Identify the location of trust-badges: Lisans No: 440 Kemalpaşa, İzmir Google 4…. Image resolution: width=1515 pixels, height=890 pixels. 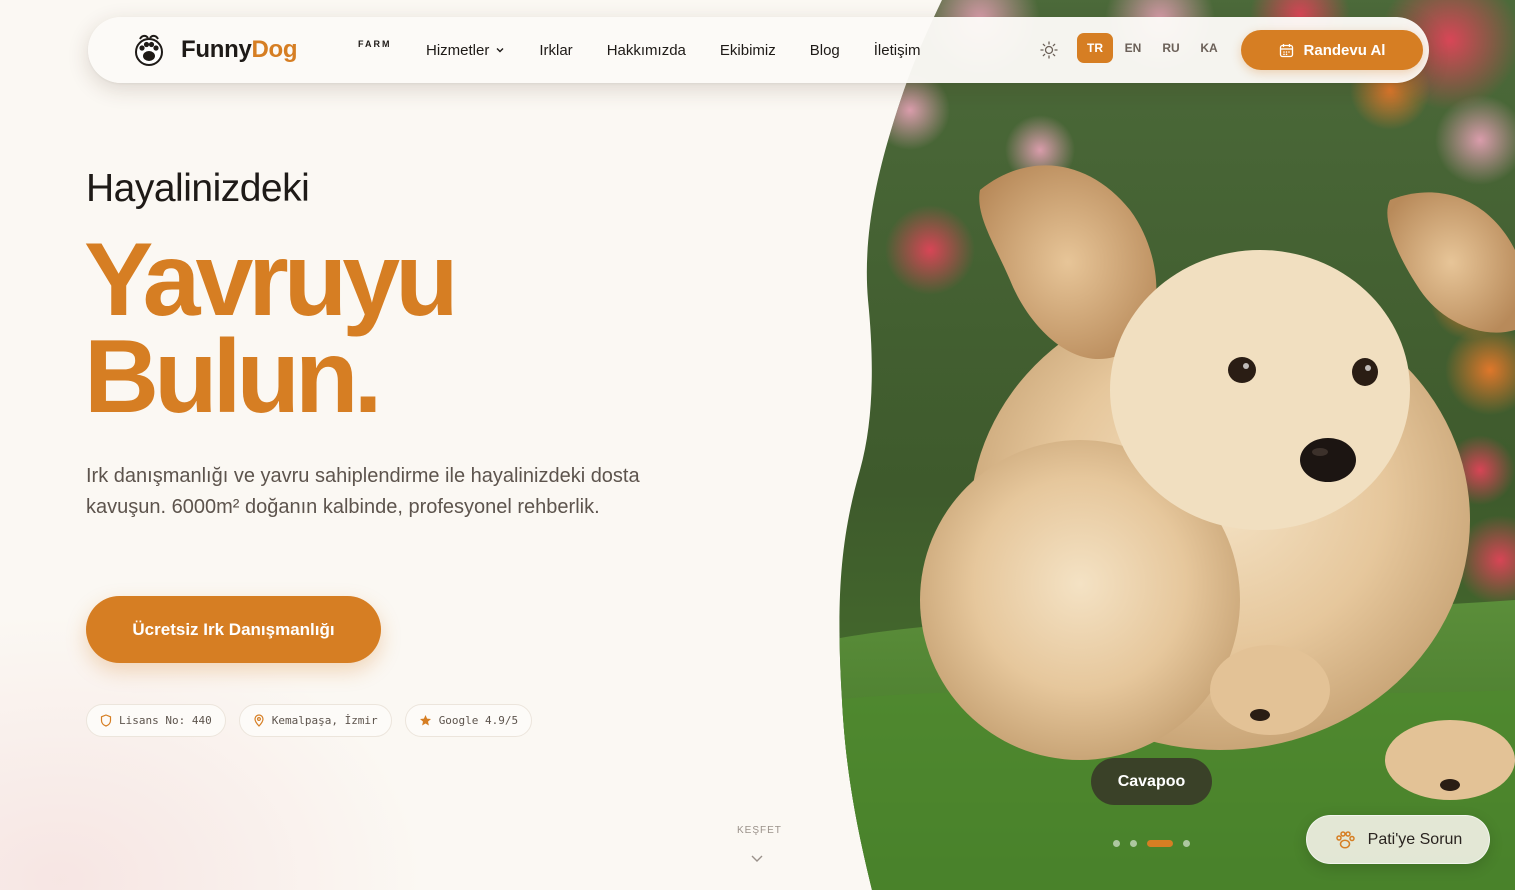
(315, 720).